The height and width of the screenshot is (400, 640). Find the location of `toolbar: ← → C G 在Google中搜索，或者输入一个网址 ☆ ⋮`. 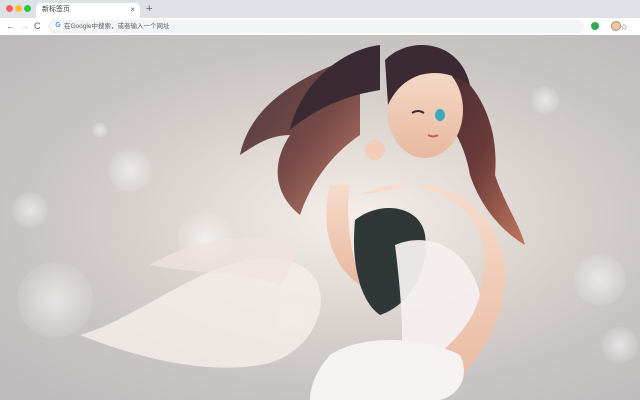

toolbar: ← → C G 在Google中搜索，或者输入一个网址 ☆ ⋮ is located at coordinates (320, 33).